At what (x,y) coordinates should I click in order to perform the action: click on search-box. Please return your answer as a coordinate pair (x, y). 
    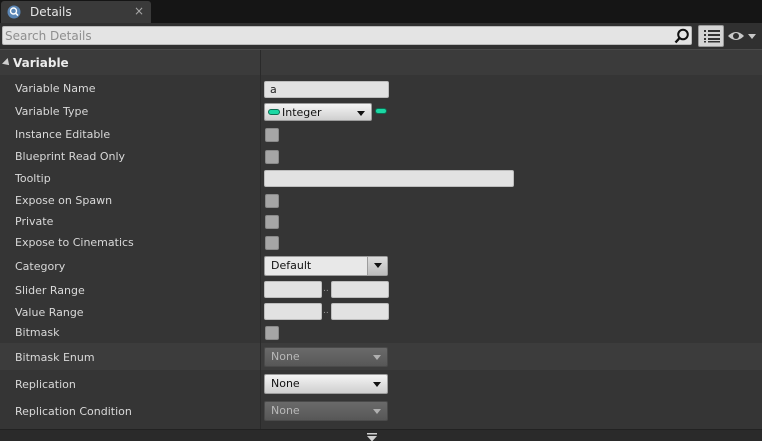
    Looking at the image, I should click on (347, 35).